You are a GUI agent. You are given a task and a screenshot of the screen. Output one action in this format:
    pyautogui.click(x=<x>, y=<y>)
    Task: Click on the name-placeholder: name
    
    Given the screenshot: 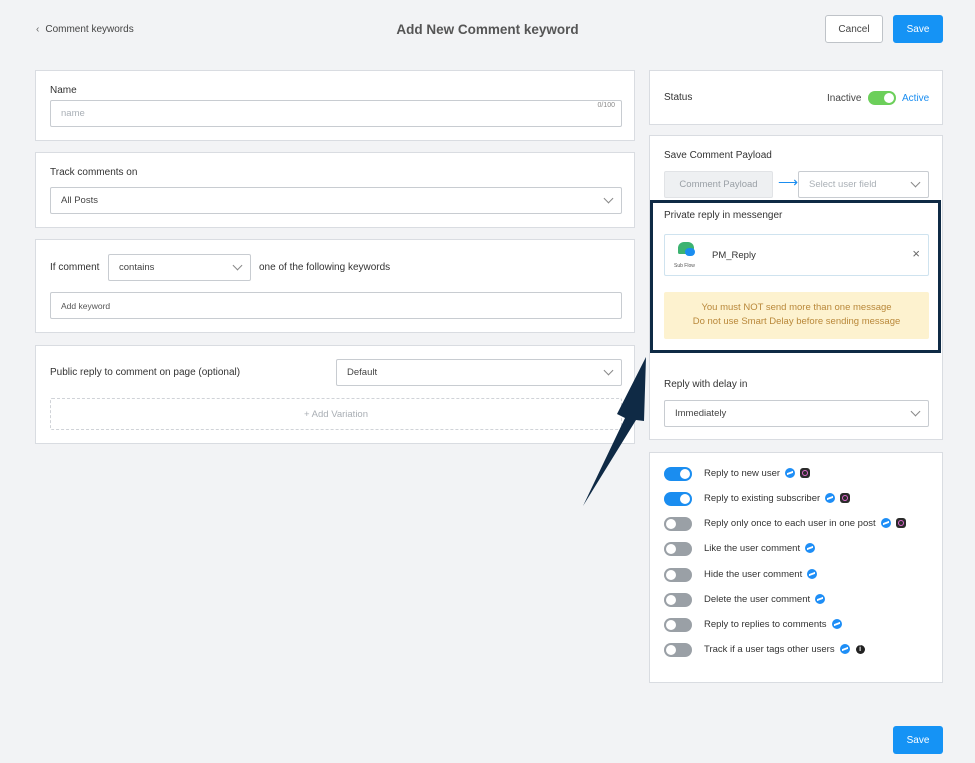 What is the action you would take?
    pyautogui.click(x=73, y=113)
    